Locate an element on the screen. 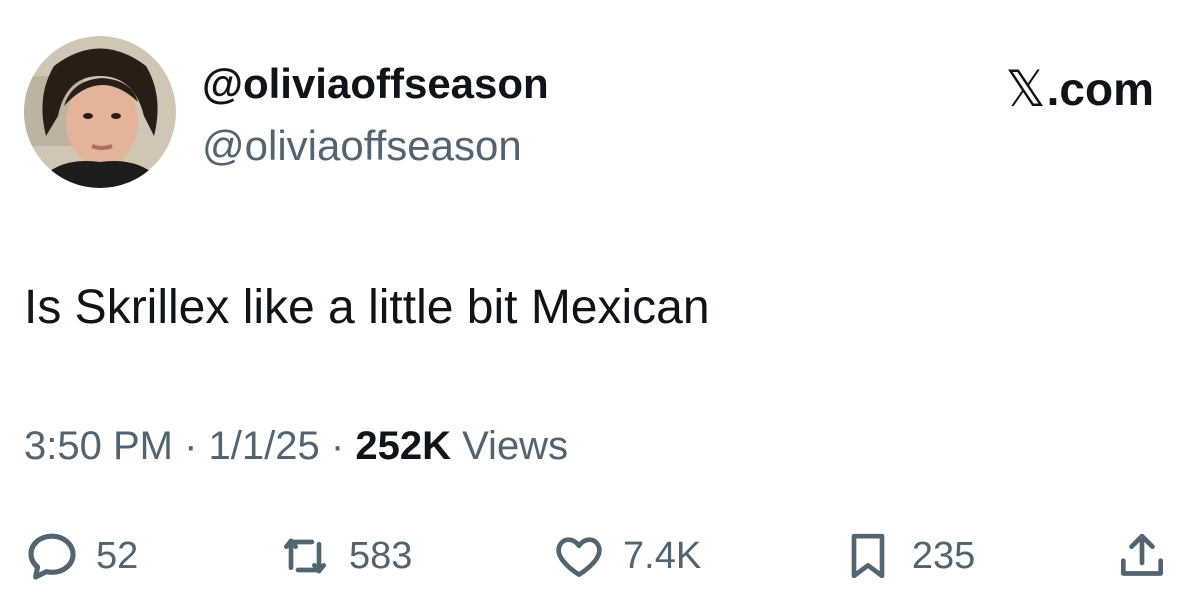 The height and width of the screenshot is (605, 1200). author-display-name: @oliviaoffseason is located at coordinates (375, 84).